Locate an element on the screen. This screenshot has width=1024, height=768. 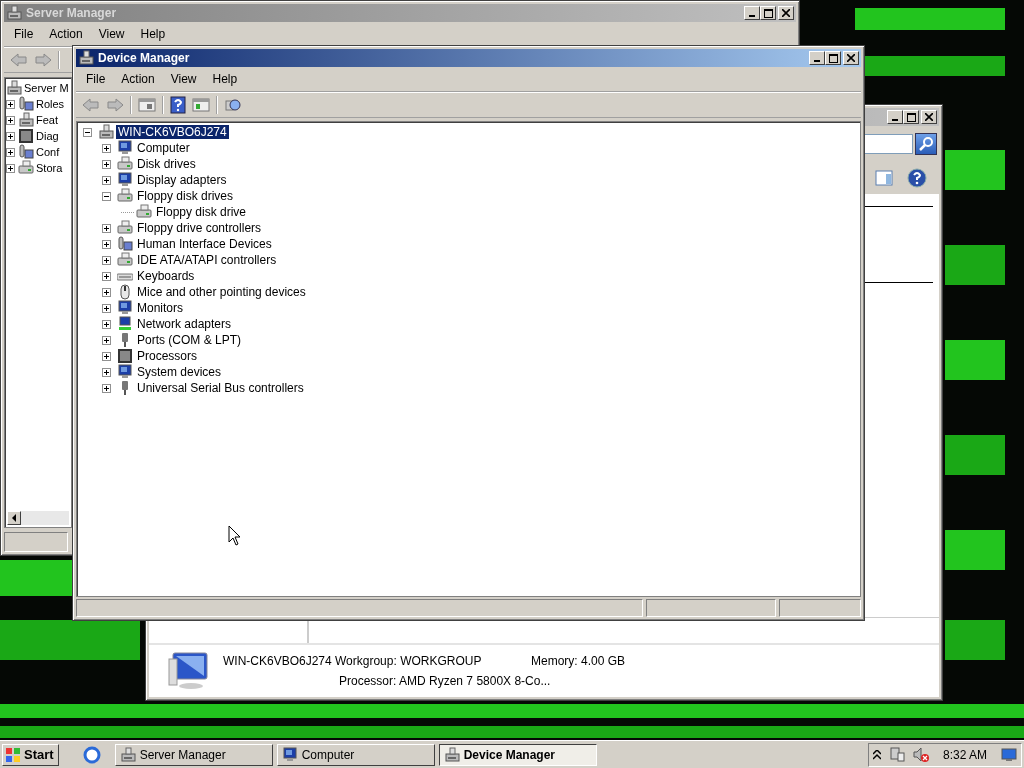
tree-item: Human Interface Devices is located at coordinates (204, 244).